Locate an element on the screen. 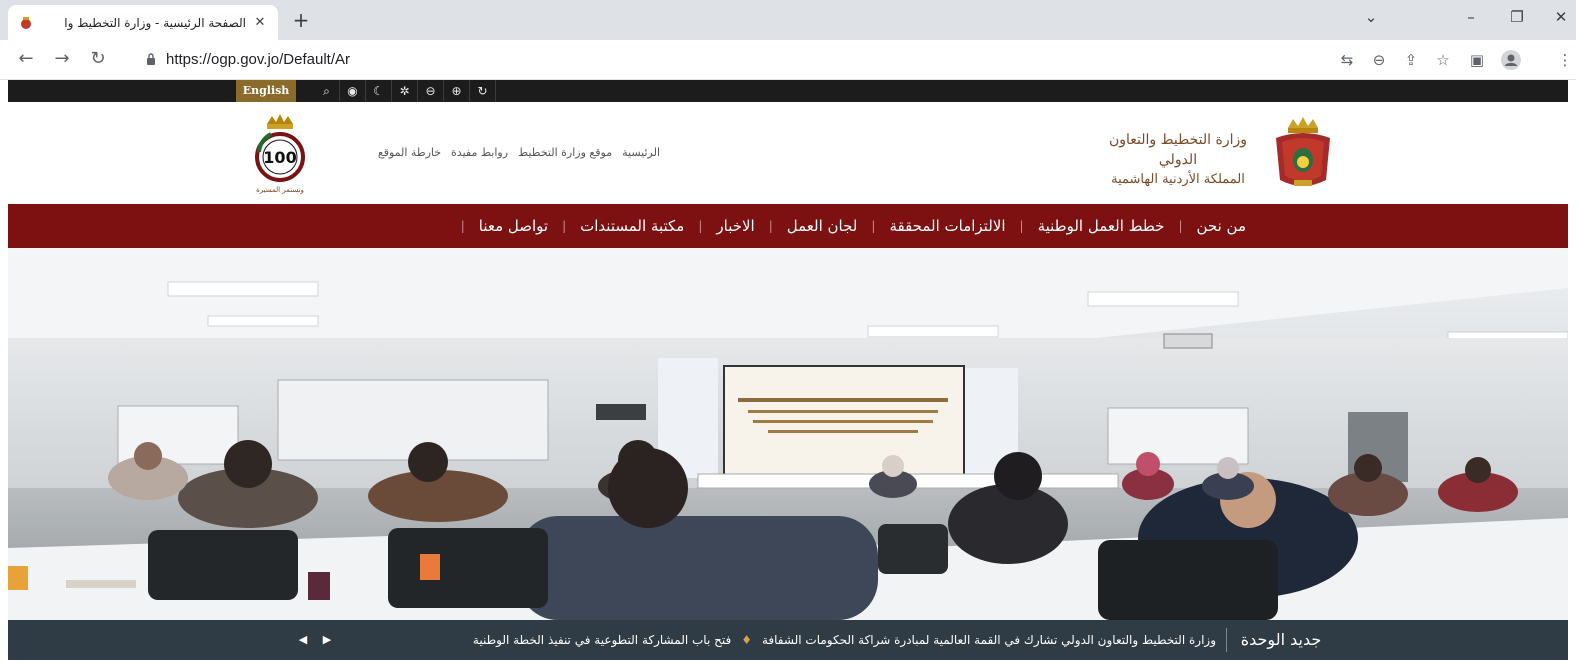 Image resolution: width=1576 pixels, height=664 pixels. ticker-prev-arrow-icon: ◀ is located at coordinates (303, 640).